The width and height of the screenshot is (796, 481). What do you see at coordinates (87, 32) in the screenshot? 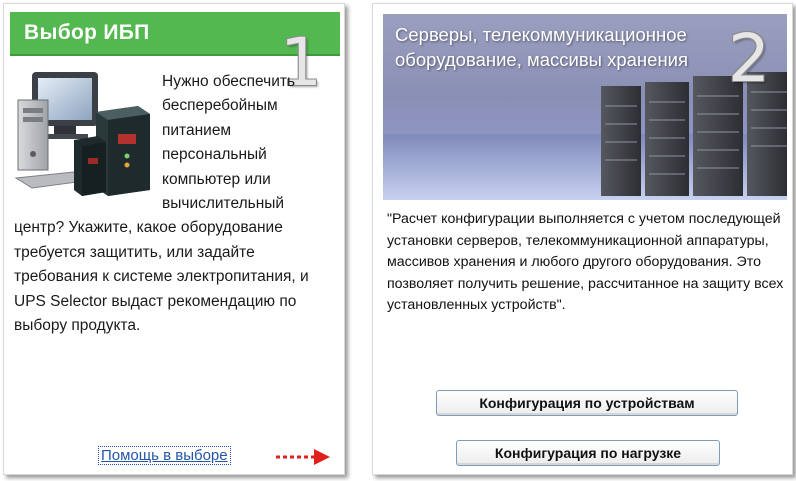
I see `panel-title: Выбор ИБП` at bounding box center [87, 32].